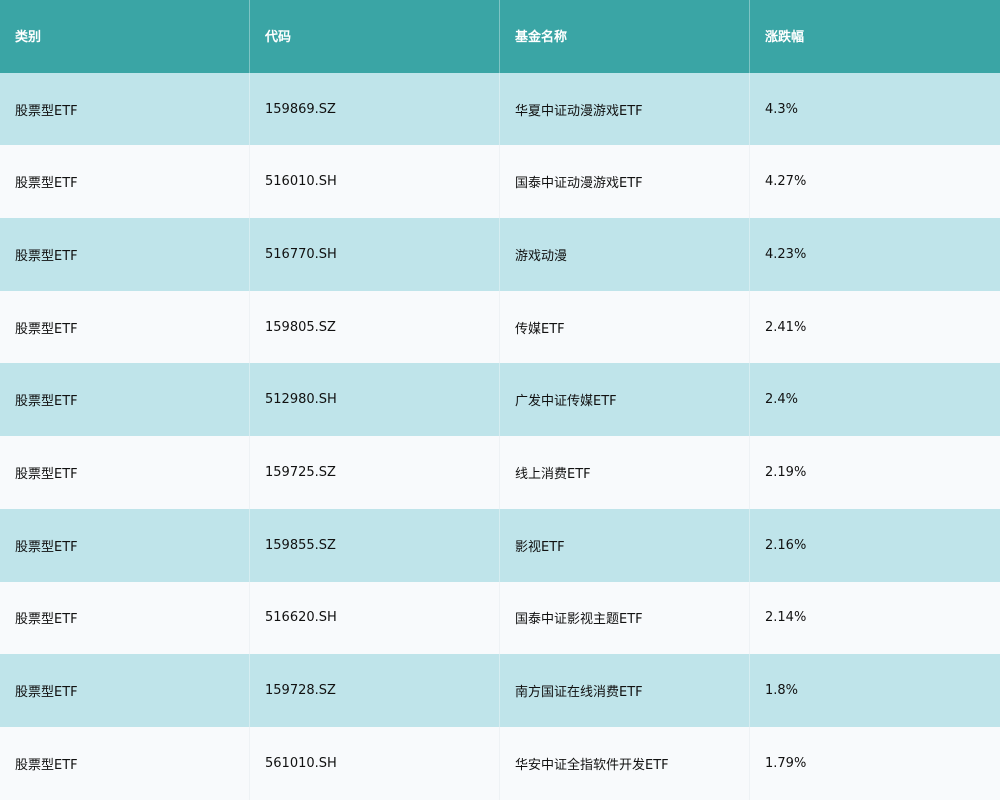  I want to click on table-cell-code: 512980.SH, so click(375, 400).